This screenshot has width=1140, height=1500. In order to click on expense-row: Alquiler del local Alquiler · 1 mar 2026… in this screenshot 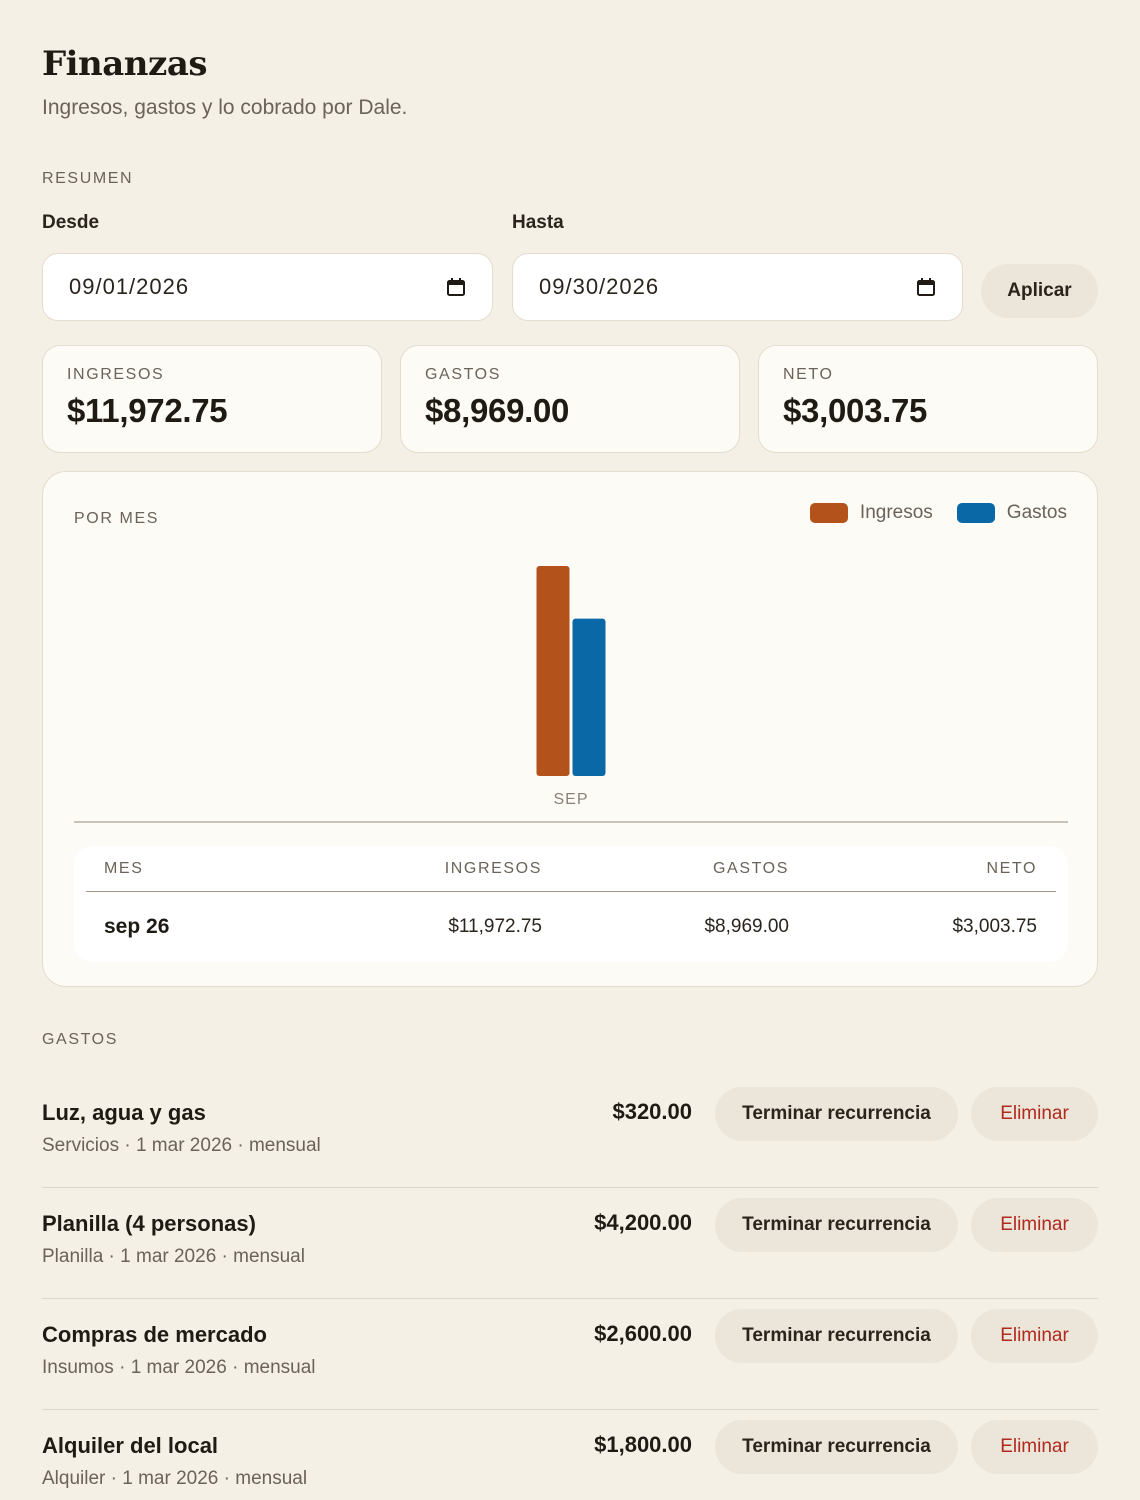, I will do `click(570, 1455)`.